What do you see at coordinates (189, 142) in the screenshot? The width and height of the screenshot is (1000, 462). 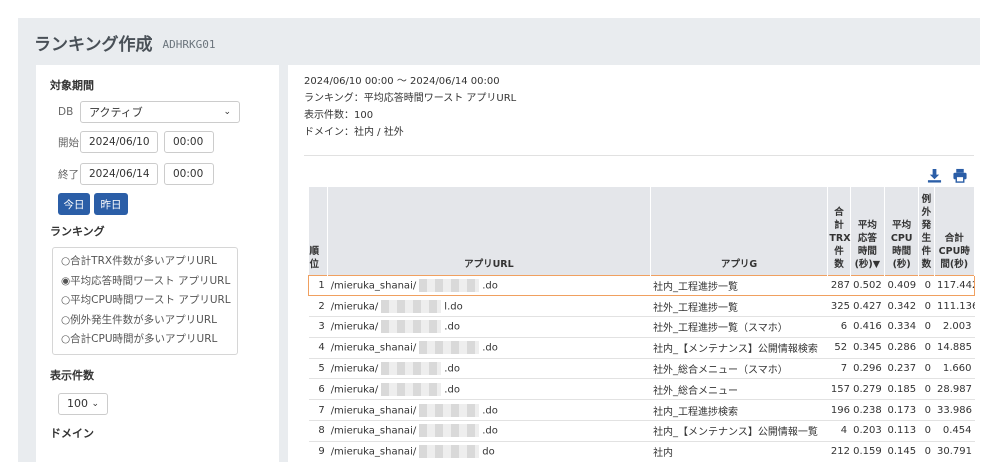 I see `start-time-input: 00:00` at bounding box center [189, 142].